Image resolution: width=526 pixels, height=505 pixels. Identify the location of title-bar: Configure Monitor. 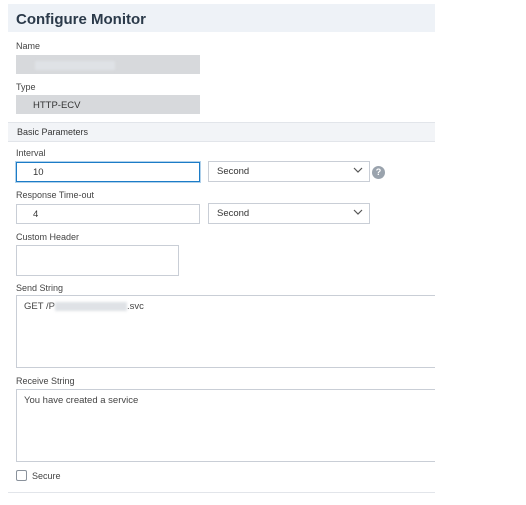
(221, 18).